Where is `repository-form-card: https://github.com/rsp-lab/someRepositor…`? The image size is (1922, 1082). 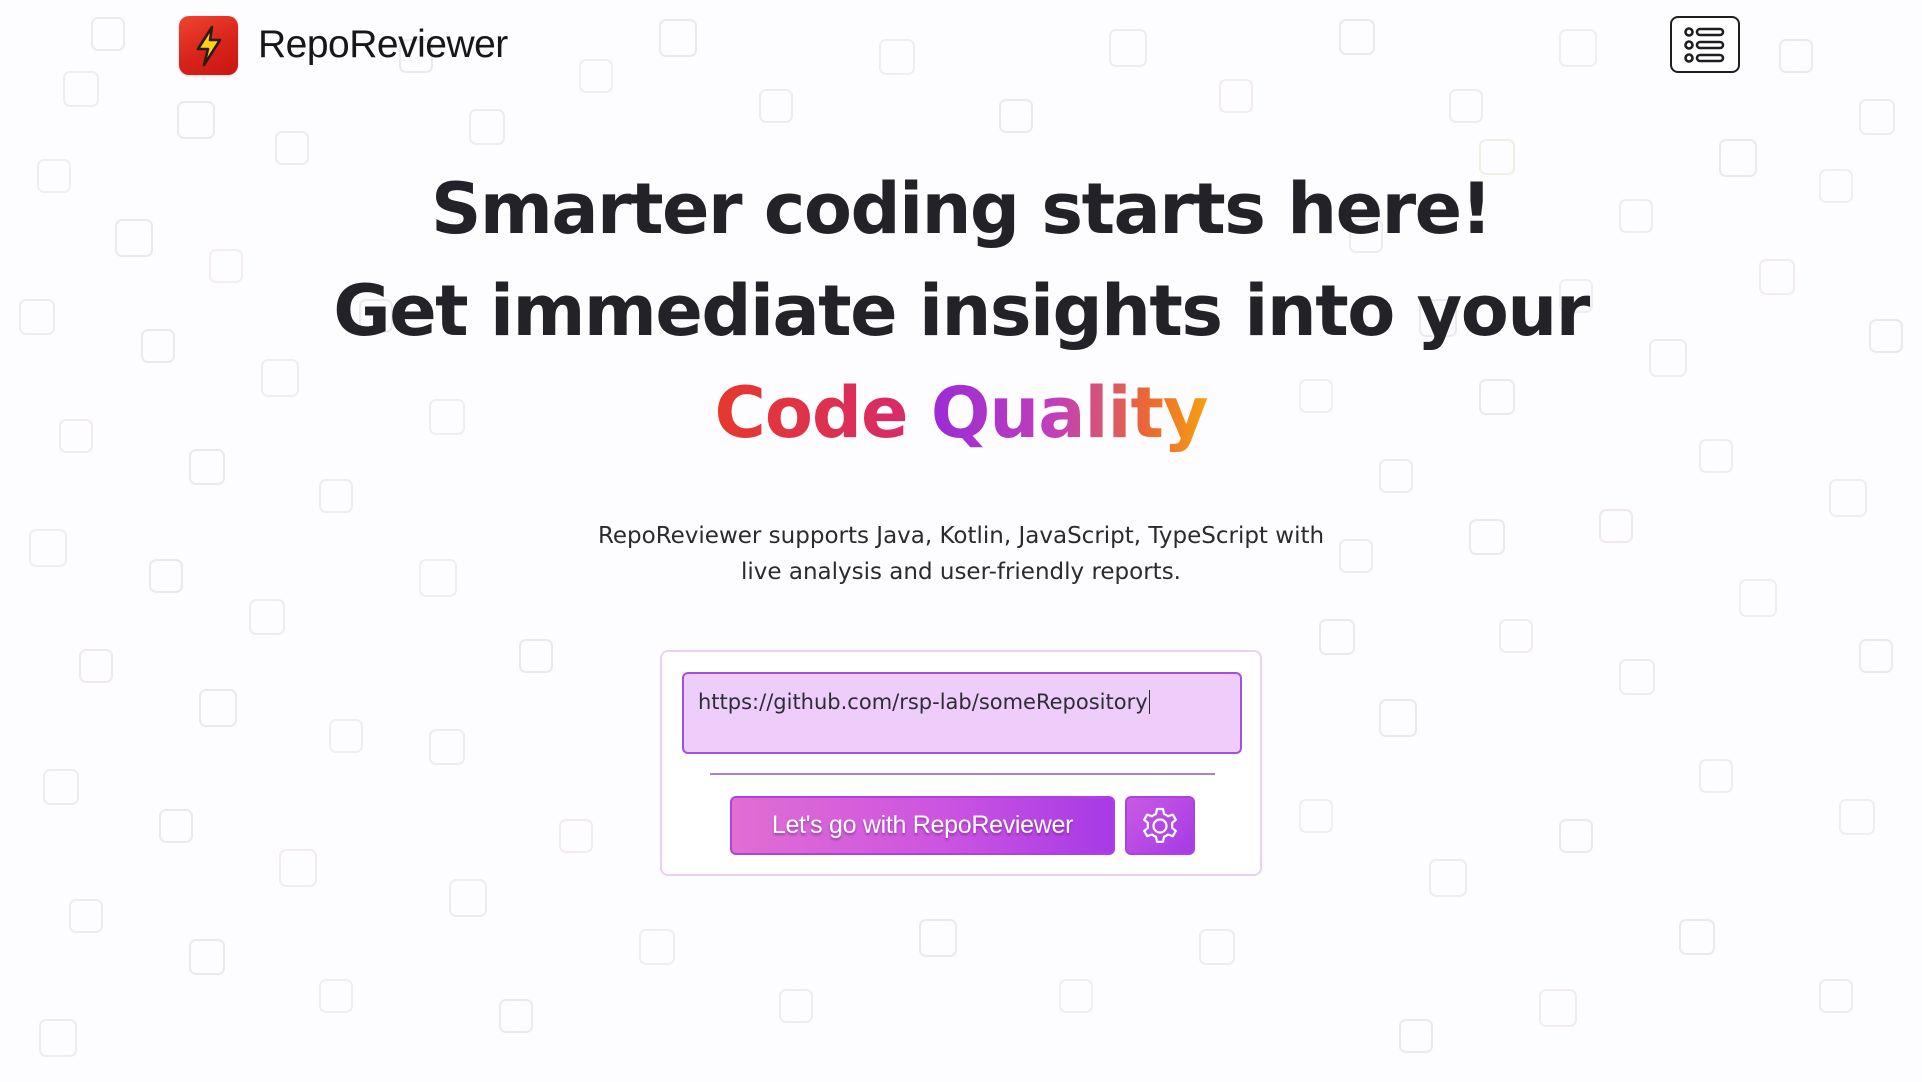 repository-form-card: https://github.com/rsp-lab/someRepositor… is located at coordinates (961, 763).